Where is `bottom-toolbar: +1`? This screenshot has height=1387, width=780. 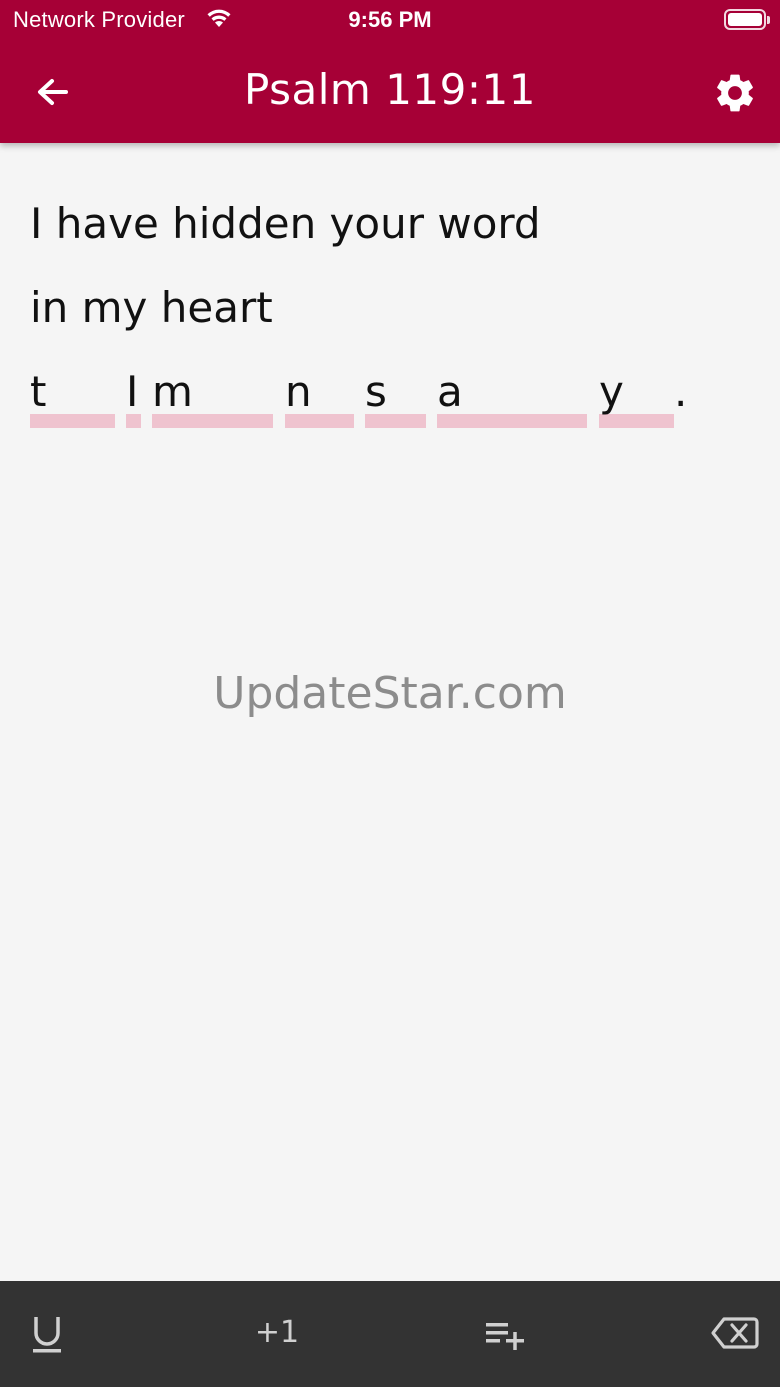
bottom-toolbar: +1 is located at coordinates (390, 1334).